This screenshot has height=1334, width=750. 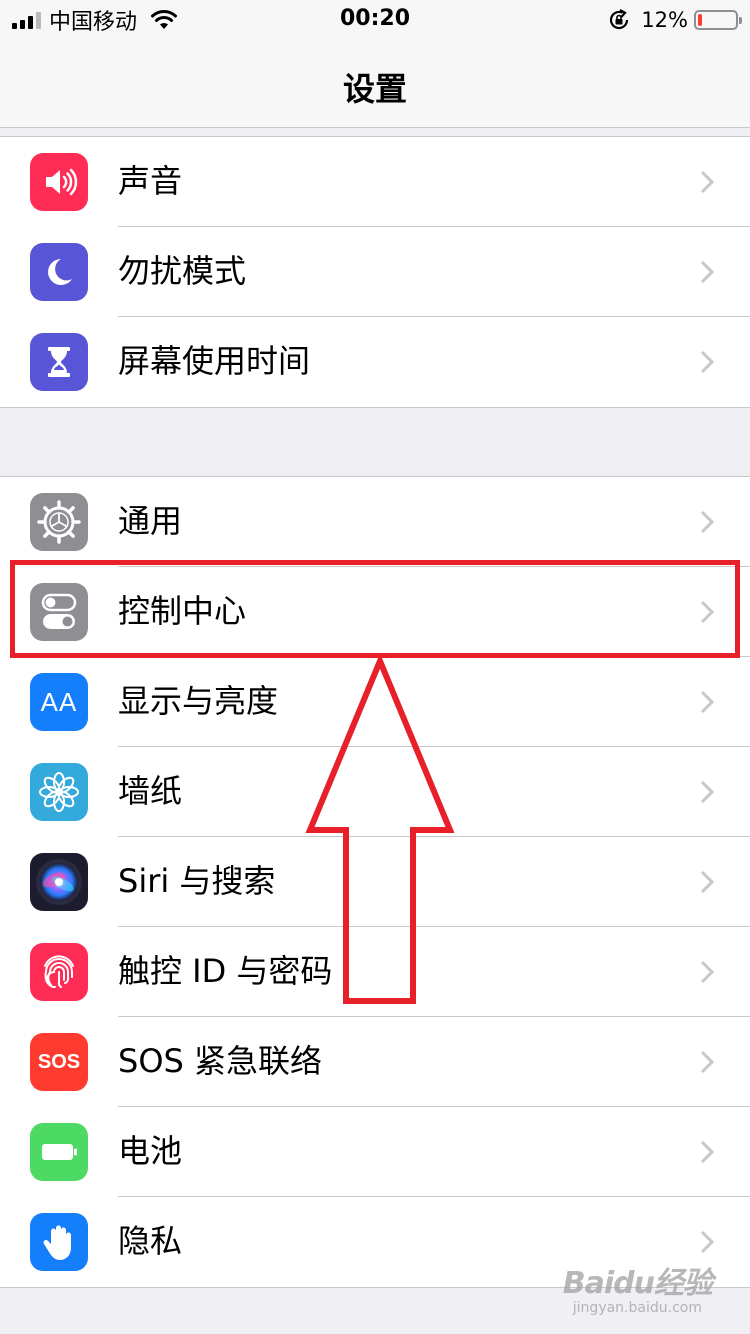 I want to click on settings-row-label: Siri 与搜索, so click(x=197, y=881).